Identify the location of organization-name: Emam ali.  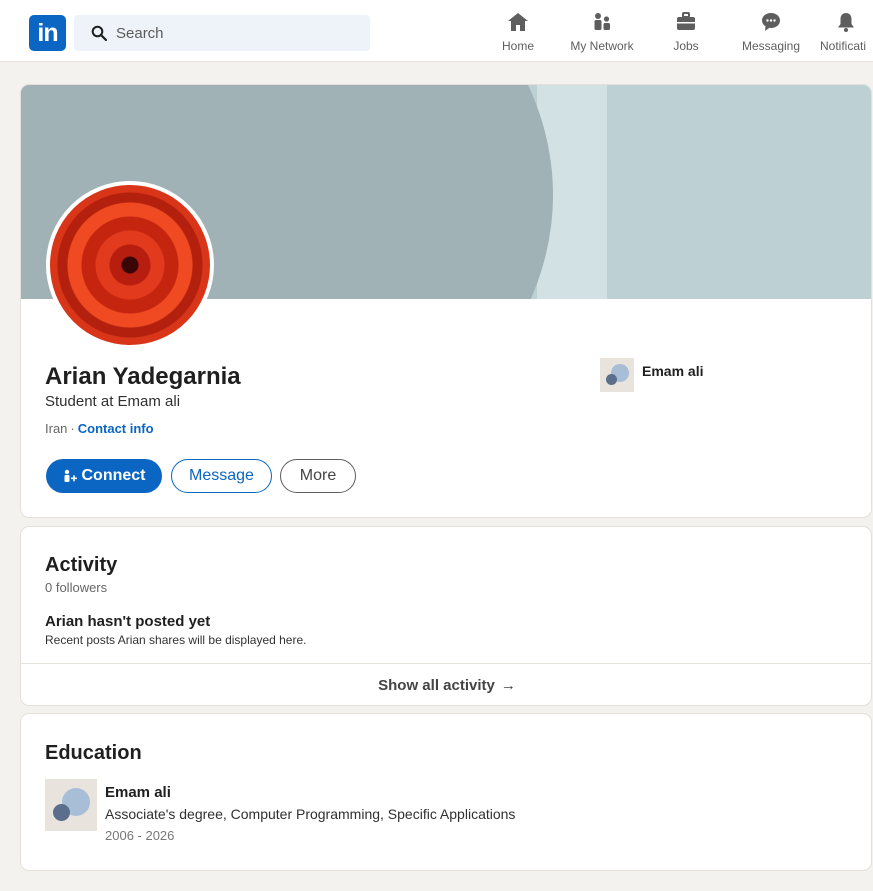
(673, 371).